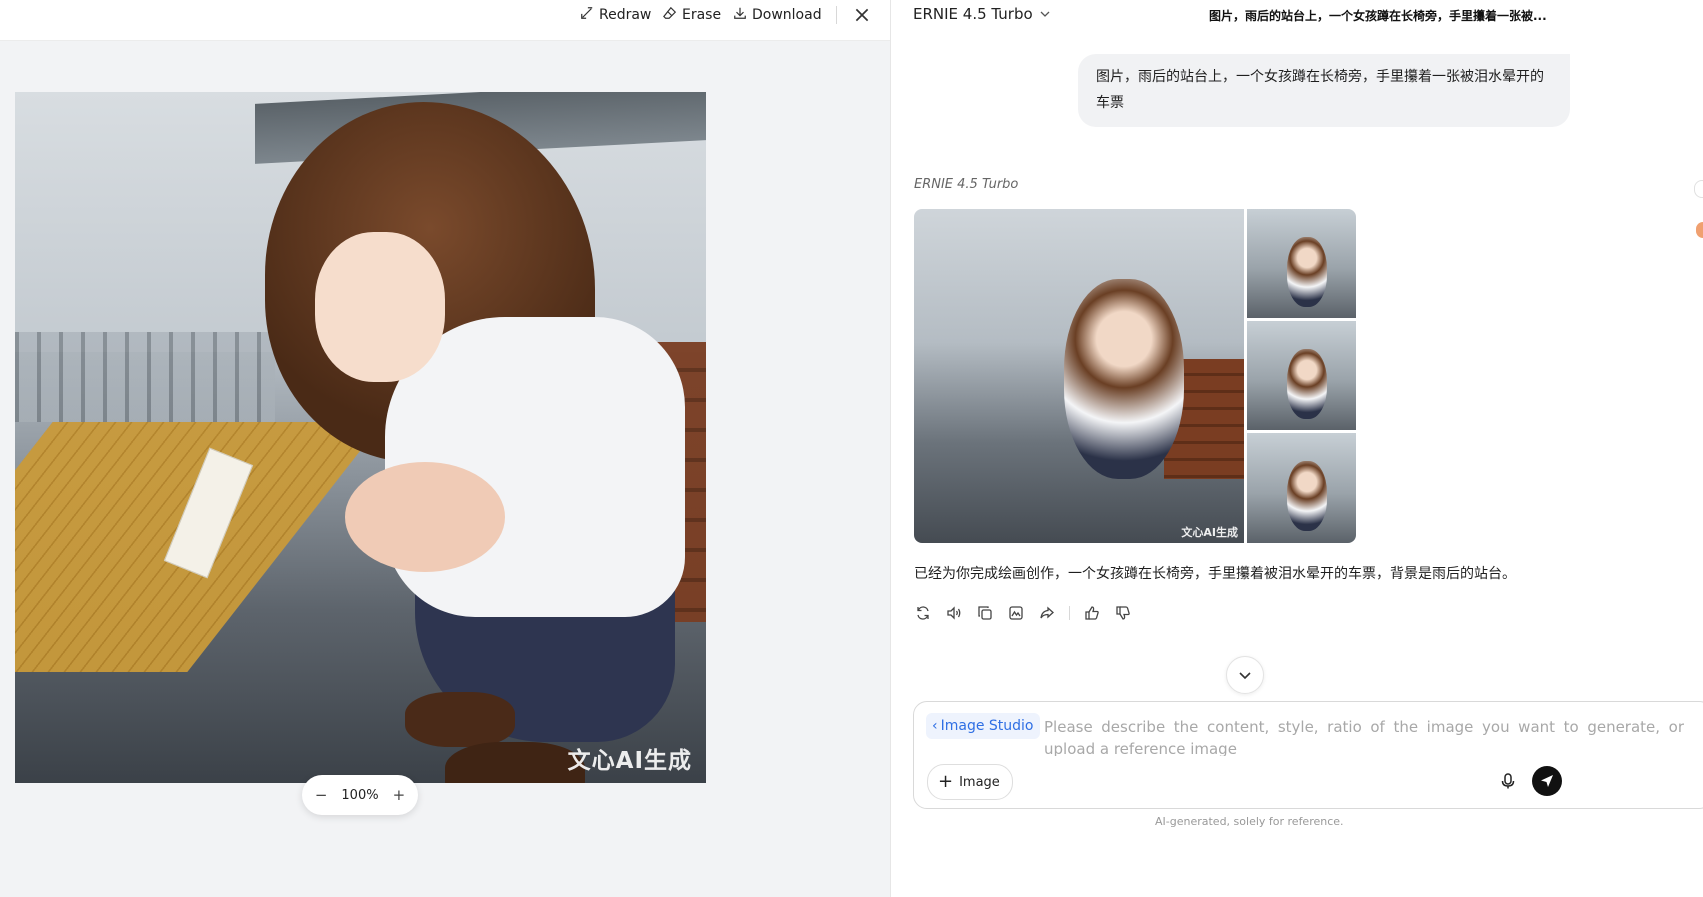 This screenshot has height=897, width=1703. What do you see at coordinates (321, 795) in the screenshot?
I see `zoom-out-button: −` at bounding box center [321, 795].